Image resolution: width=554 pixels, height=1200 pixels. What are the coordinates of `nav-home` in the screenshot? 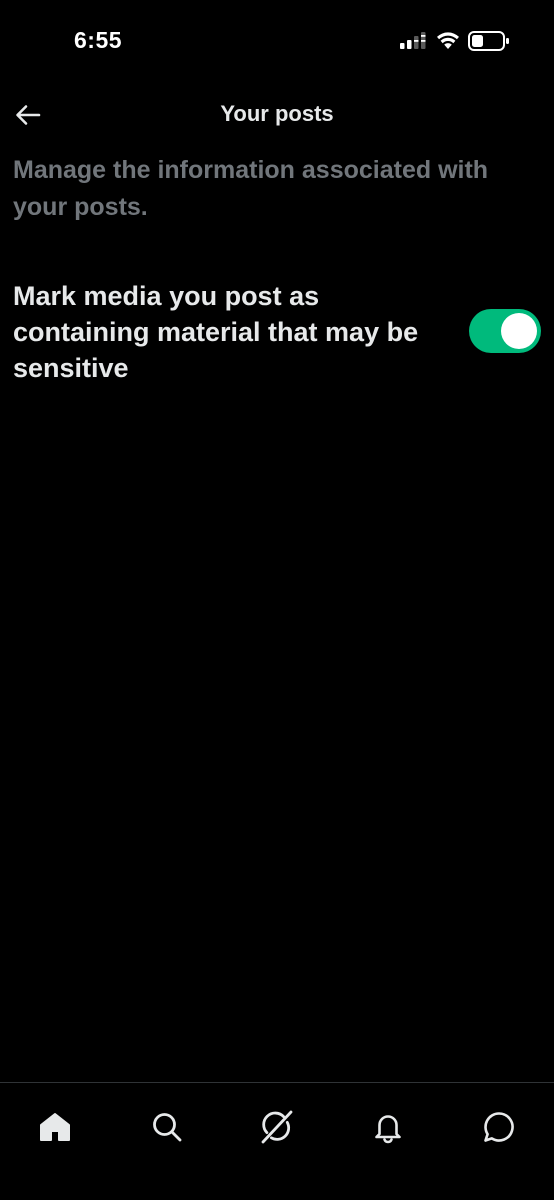 It's located at (55, 1127).